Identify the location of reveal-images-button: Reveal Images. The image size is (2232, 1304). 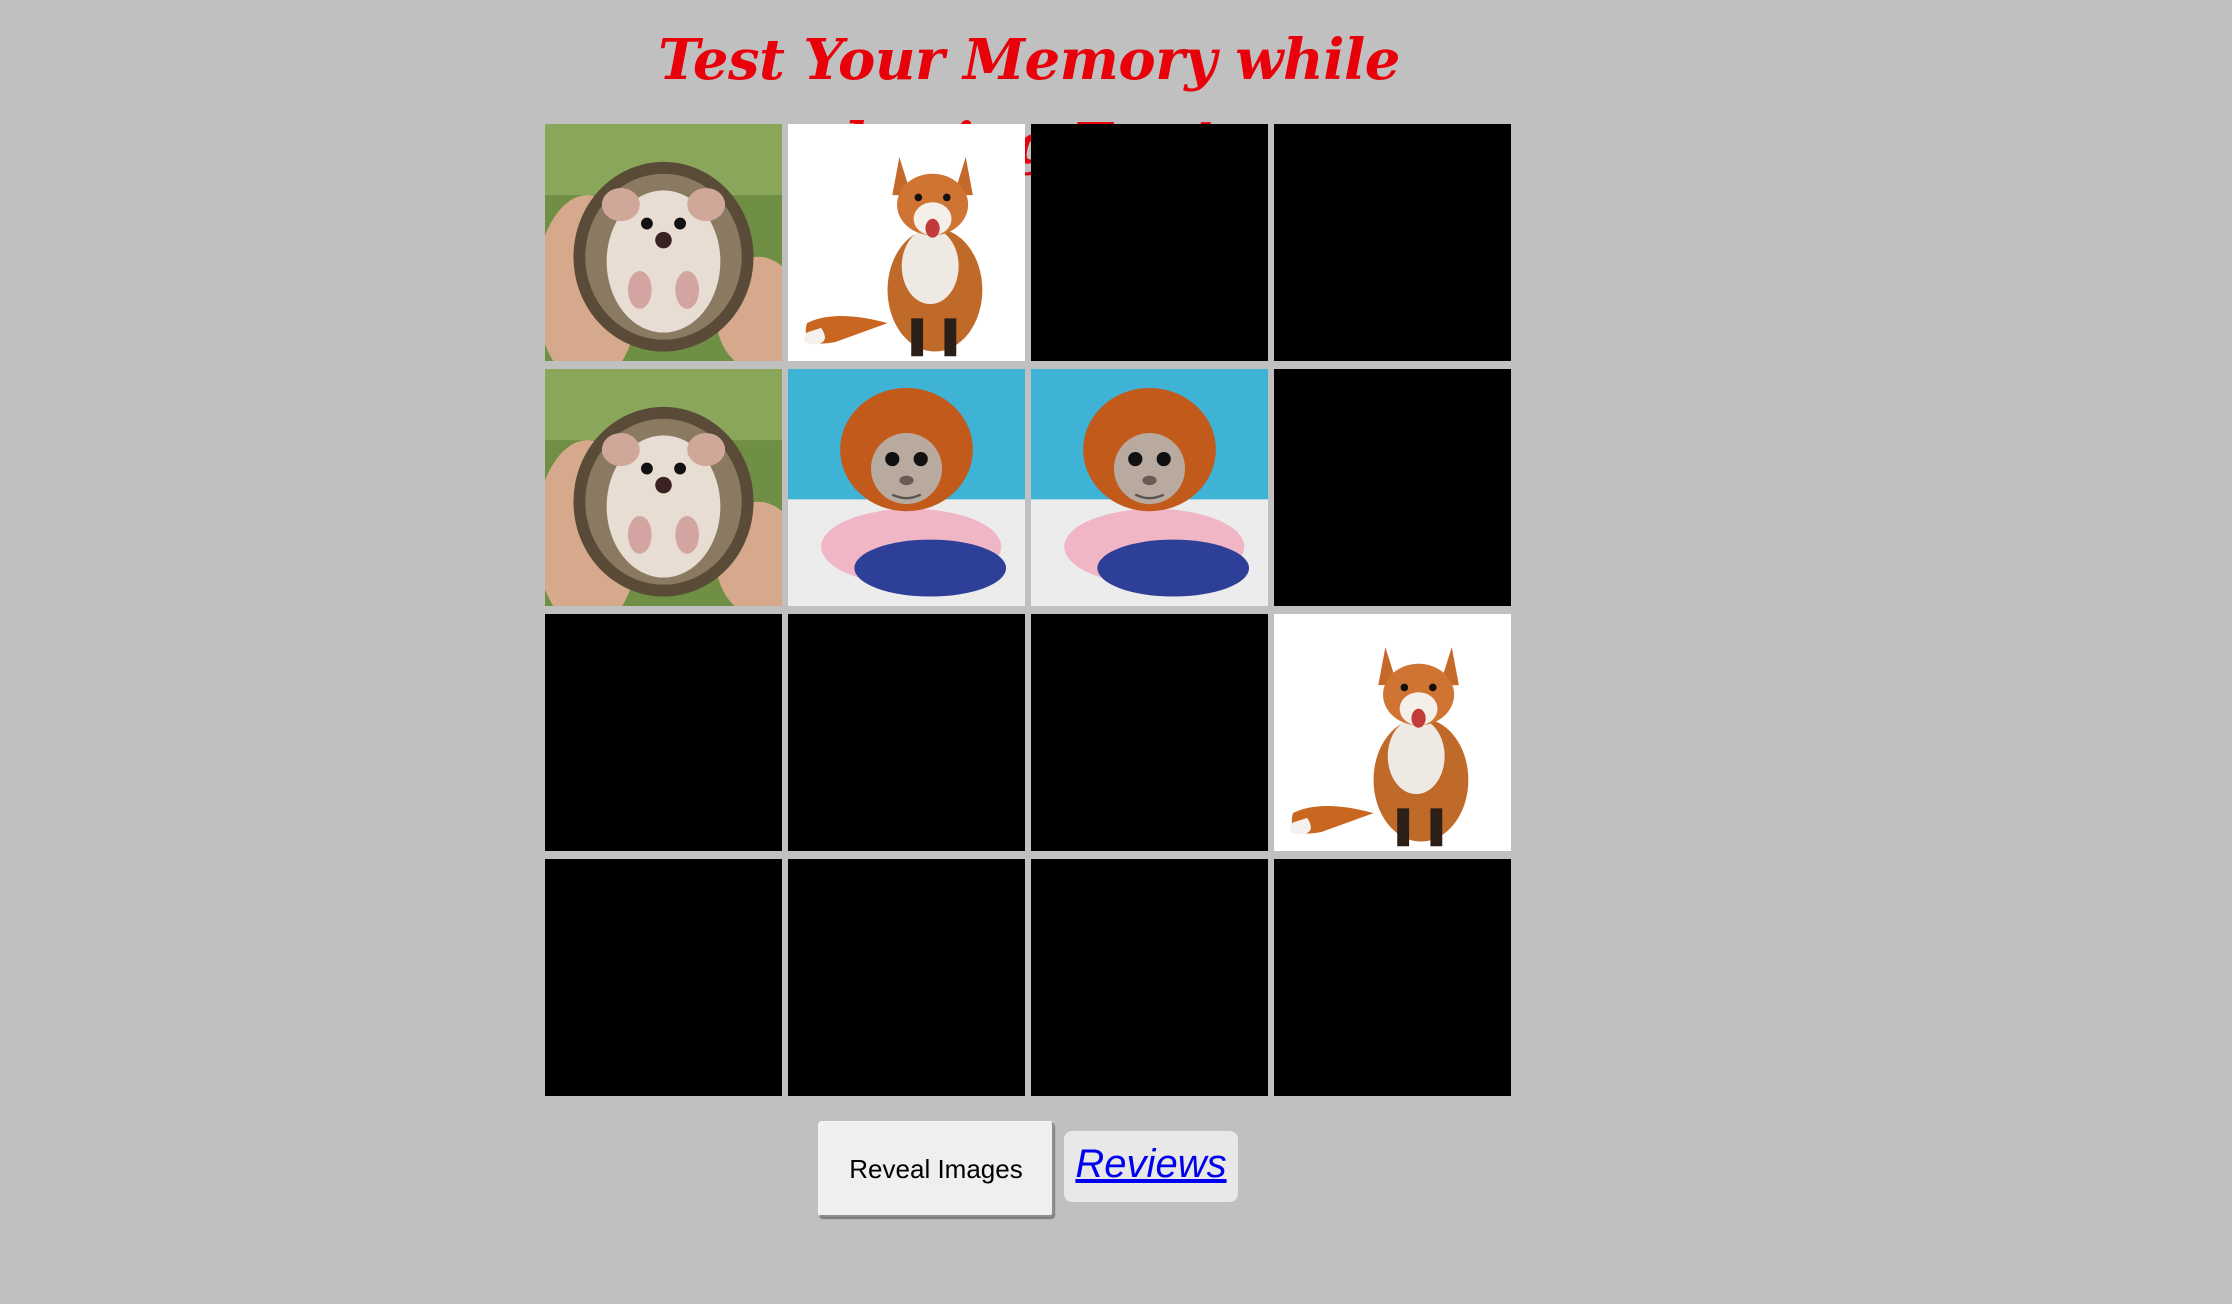
(936, 1169).